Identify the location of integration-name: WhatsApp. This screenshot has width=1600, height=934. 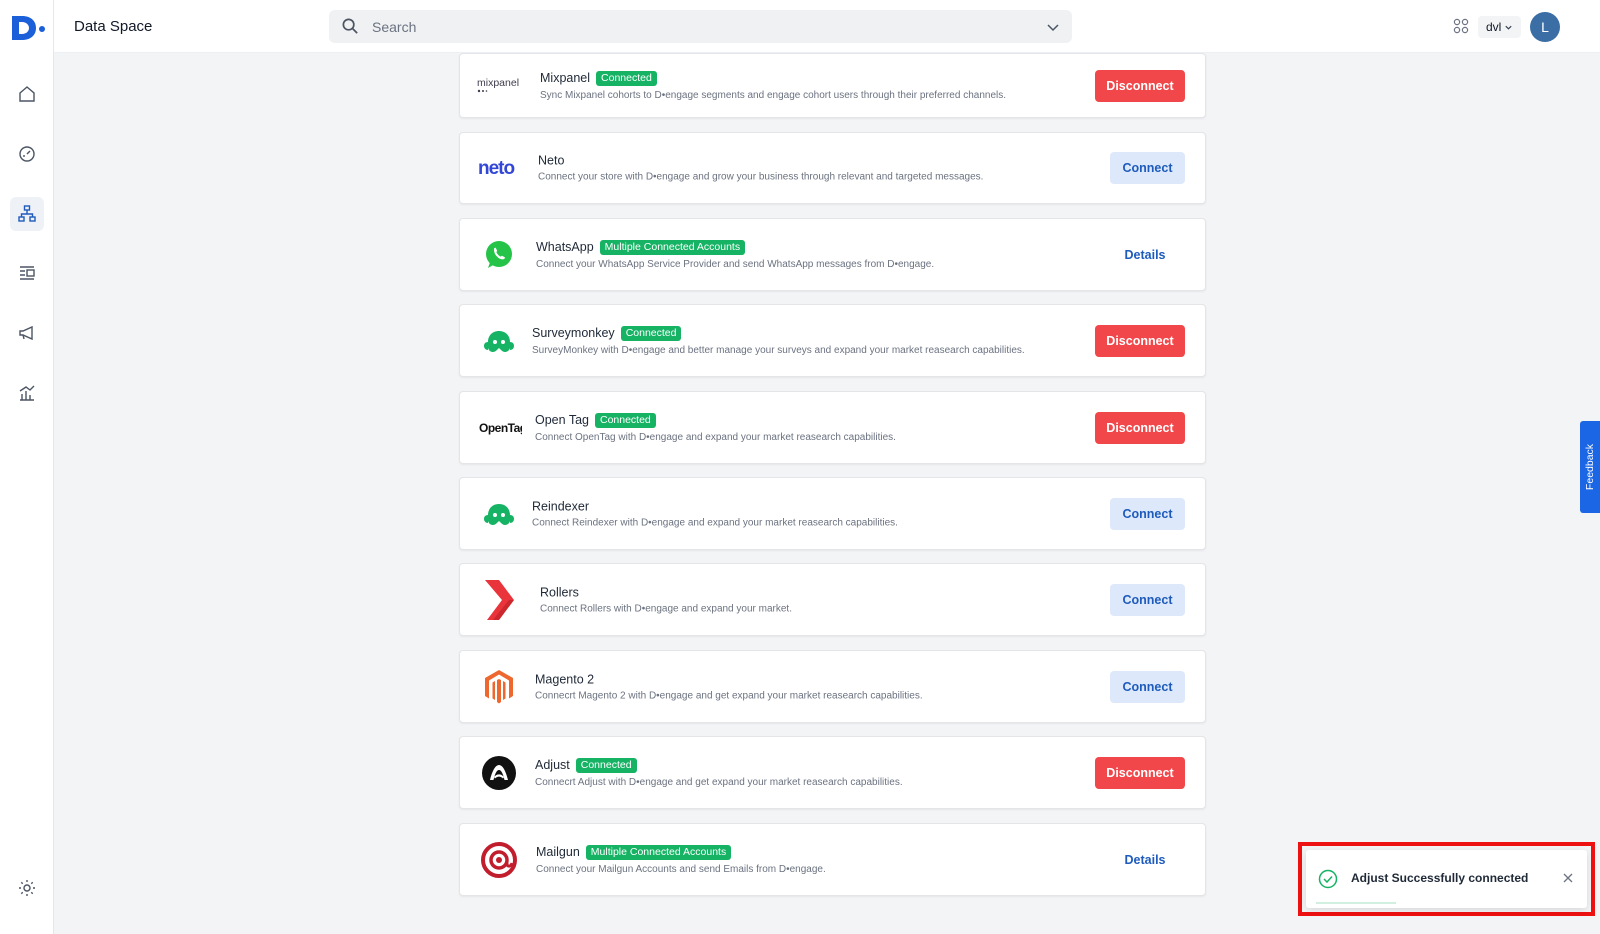
(565, 247).